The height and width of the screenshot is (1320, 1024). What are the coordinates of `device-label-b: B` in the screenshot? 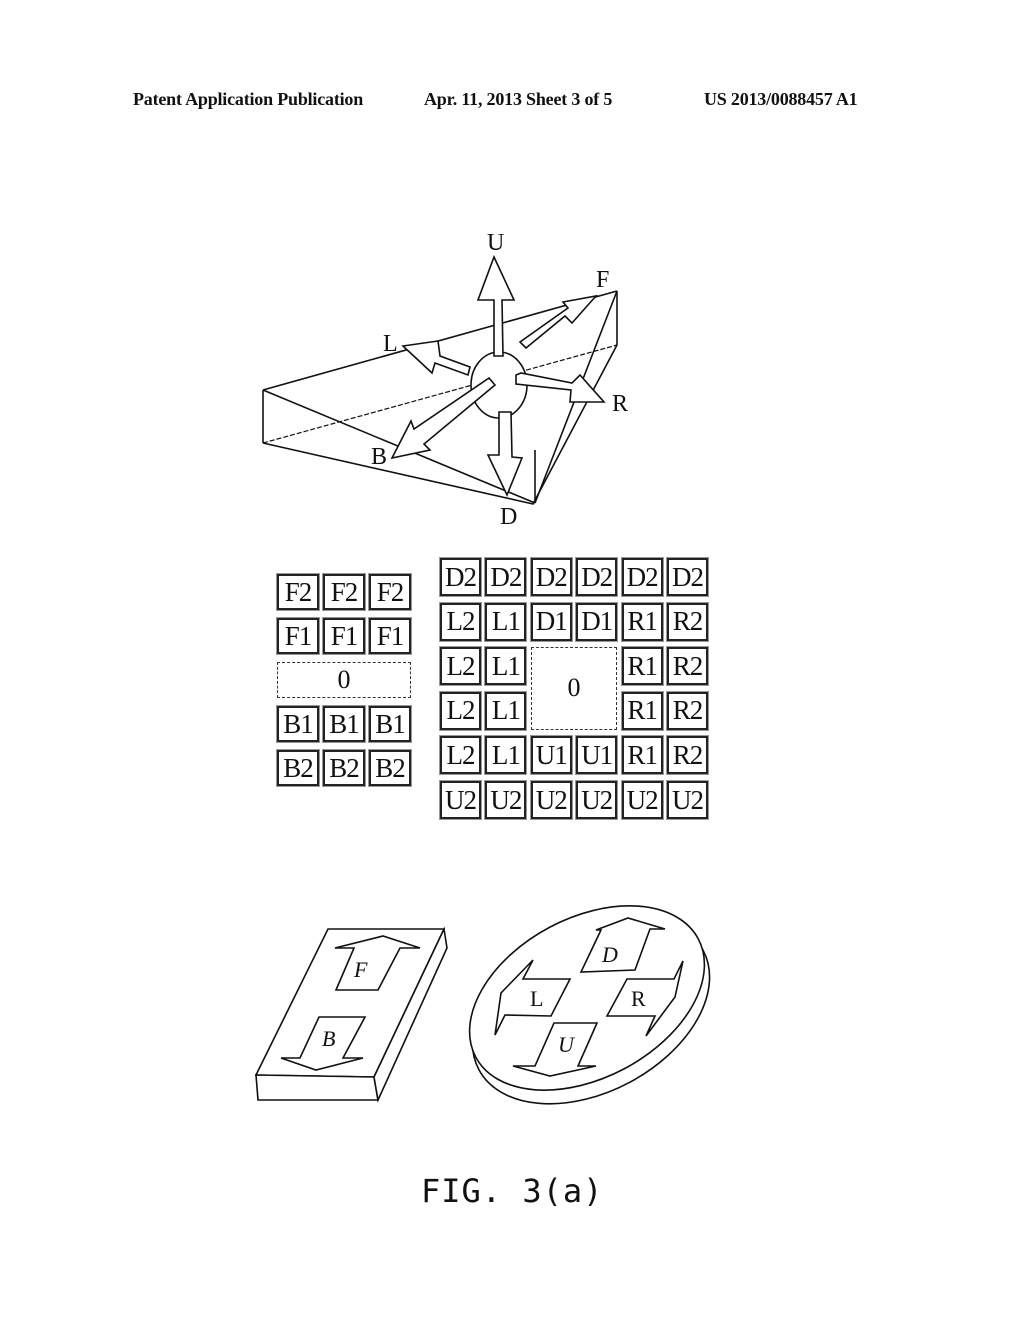 It's located at (328, 1038).